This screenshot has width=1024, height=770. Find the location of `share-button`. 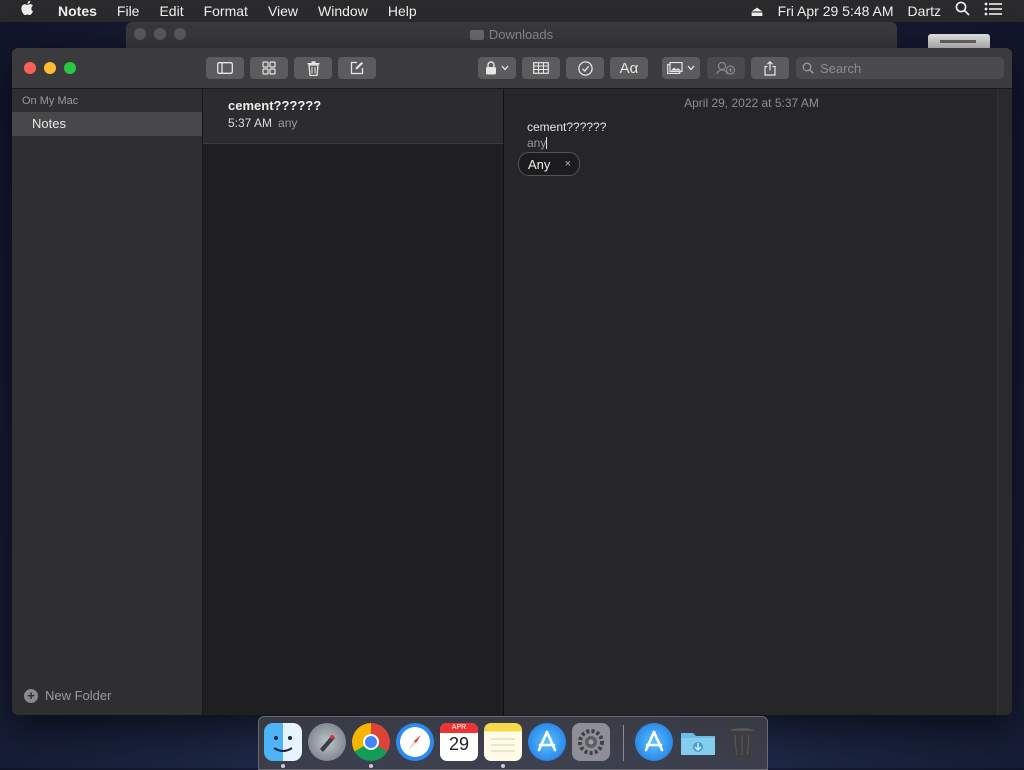

share-button is located at coordinates (770, 68).